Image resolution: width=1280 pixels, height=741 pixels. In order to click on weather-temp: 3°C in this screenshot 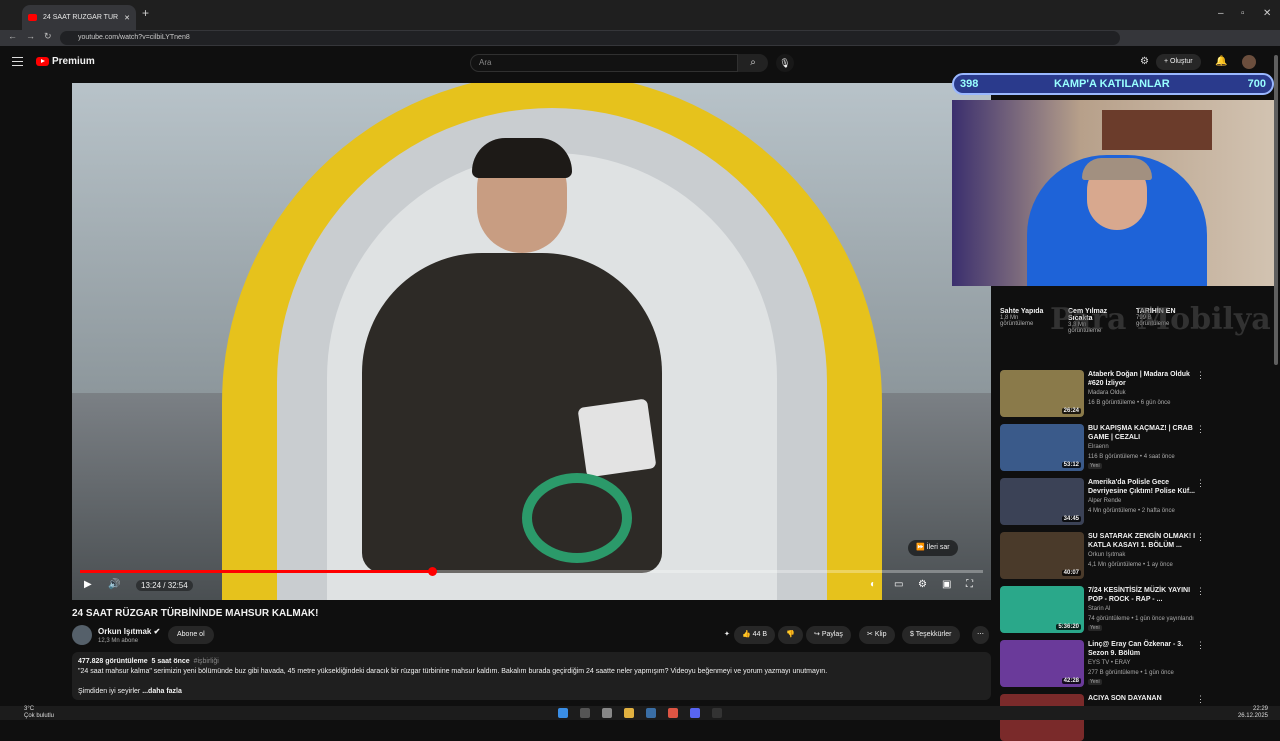, I will do `click(29, 709)`.